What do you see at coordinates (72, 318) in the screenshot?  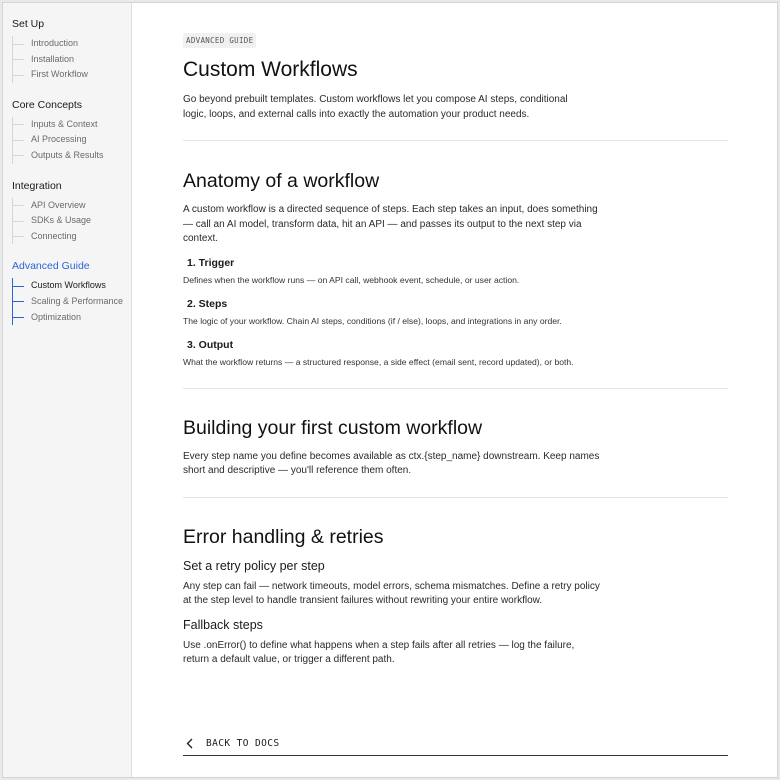 I see `sidebar-item-optimization: Optimization` at bounding box center [72, 318].